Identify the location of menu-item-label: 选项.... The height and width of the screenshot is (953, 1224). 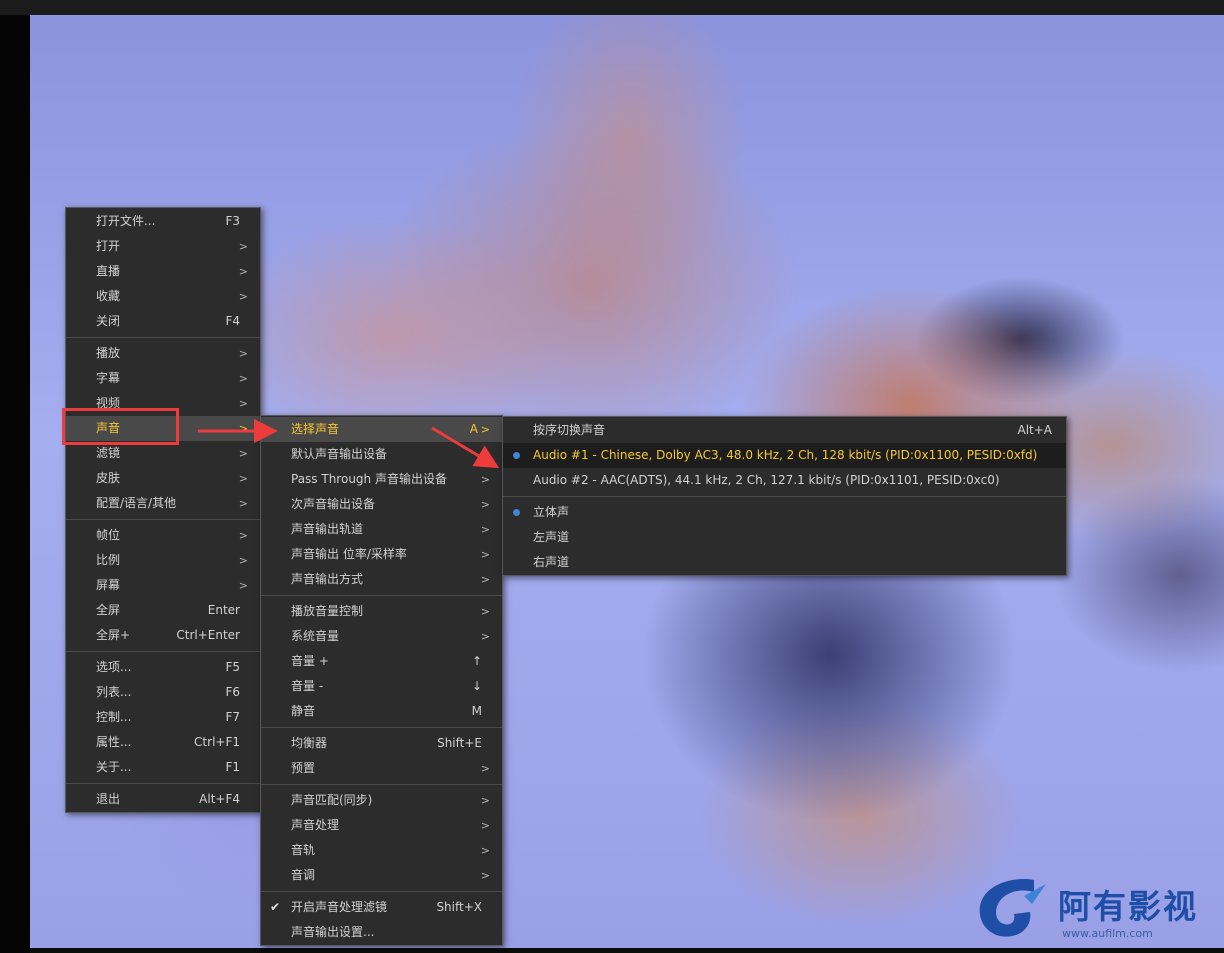
(114, 667).